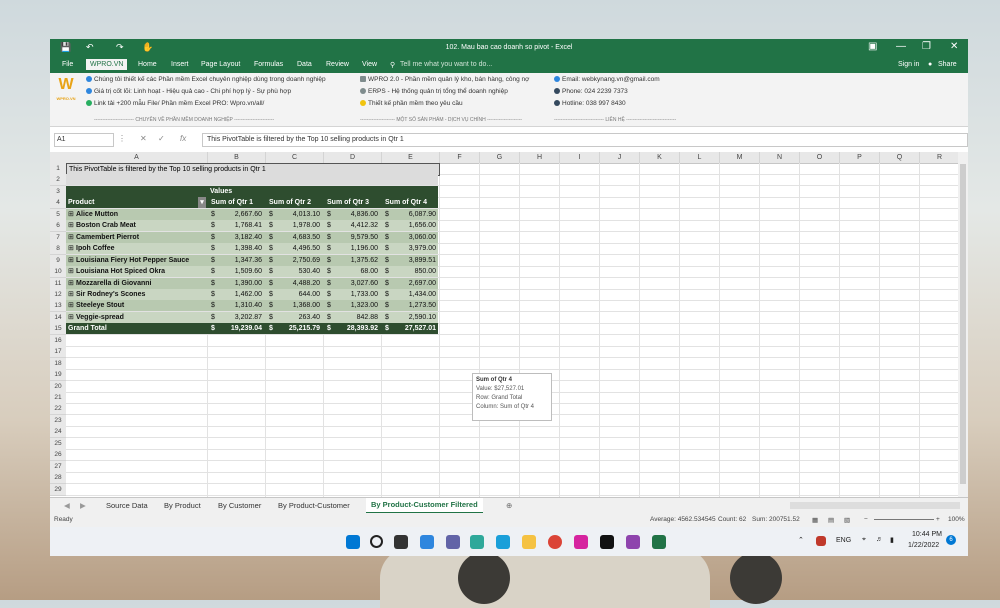 The height and width of the screenshot is (608, 1000). Describe the element at coordinates (939, 157) in the screenshot. I see `column-header-r: R` at that location.